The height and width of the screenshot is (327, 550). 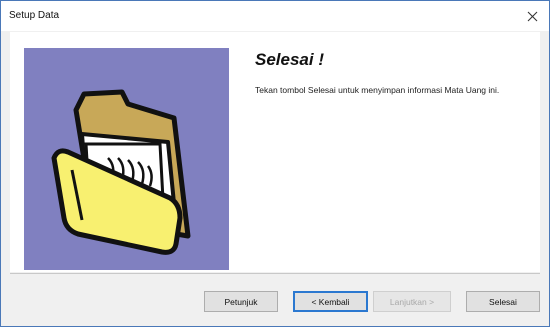 I want to click on close-button, so click(x=532, y=16).